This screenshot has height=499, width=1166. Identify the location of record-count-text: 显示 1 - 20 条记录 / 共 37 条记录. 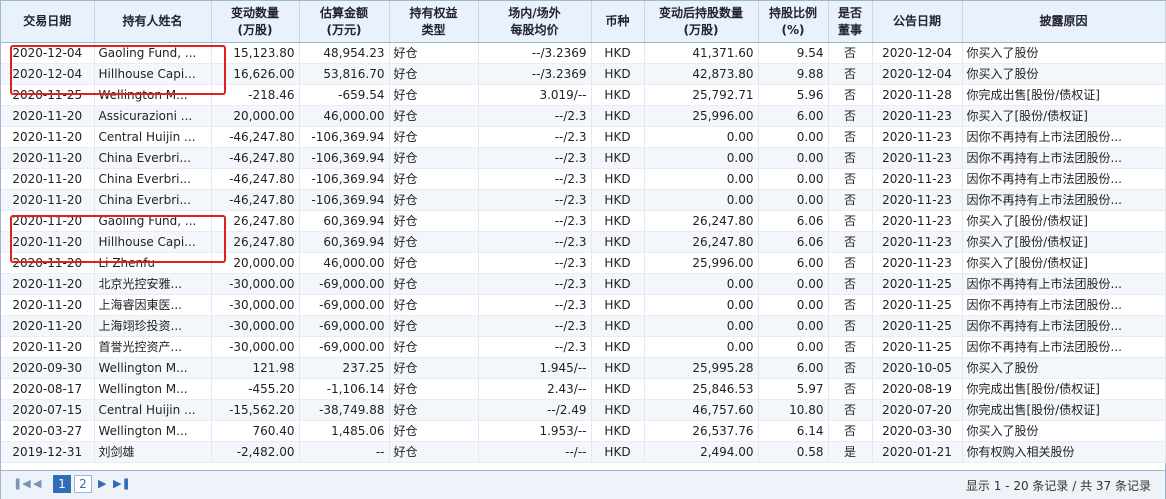
(1058, 486).